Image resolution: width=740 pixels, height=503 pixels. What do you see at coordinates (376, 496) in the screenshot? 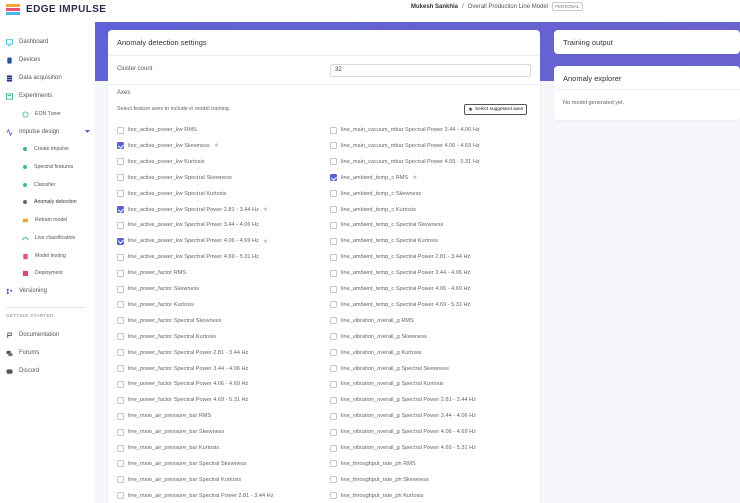
I see `axis-option: line_throughput_rate_ph Kurtosis` at bounding box center [376, 496].